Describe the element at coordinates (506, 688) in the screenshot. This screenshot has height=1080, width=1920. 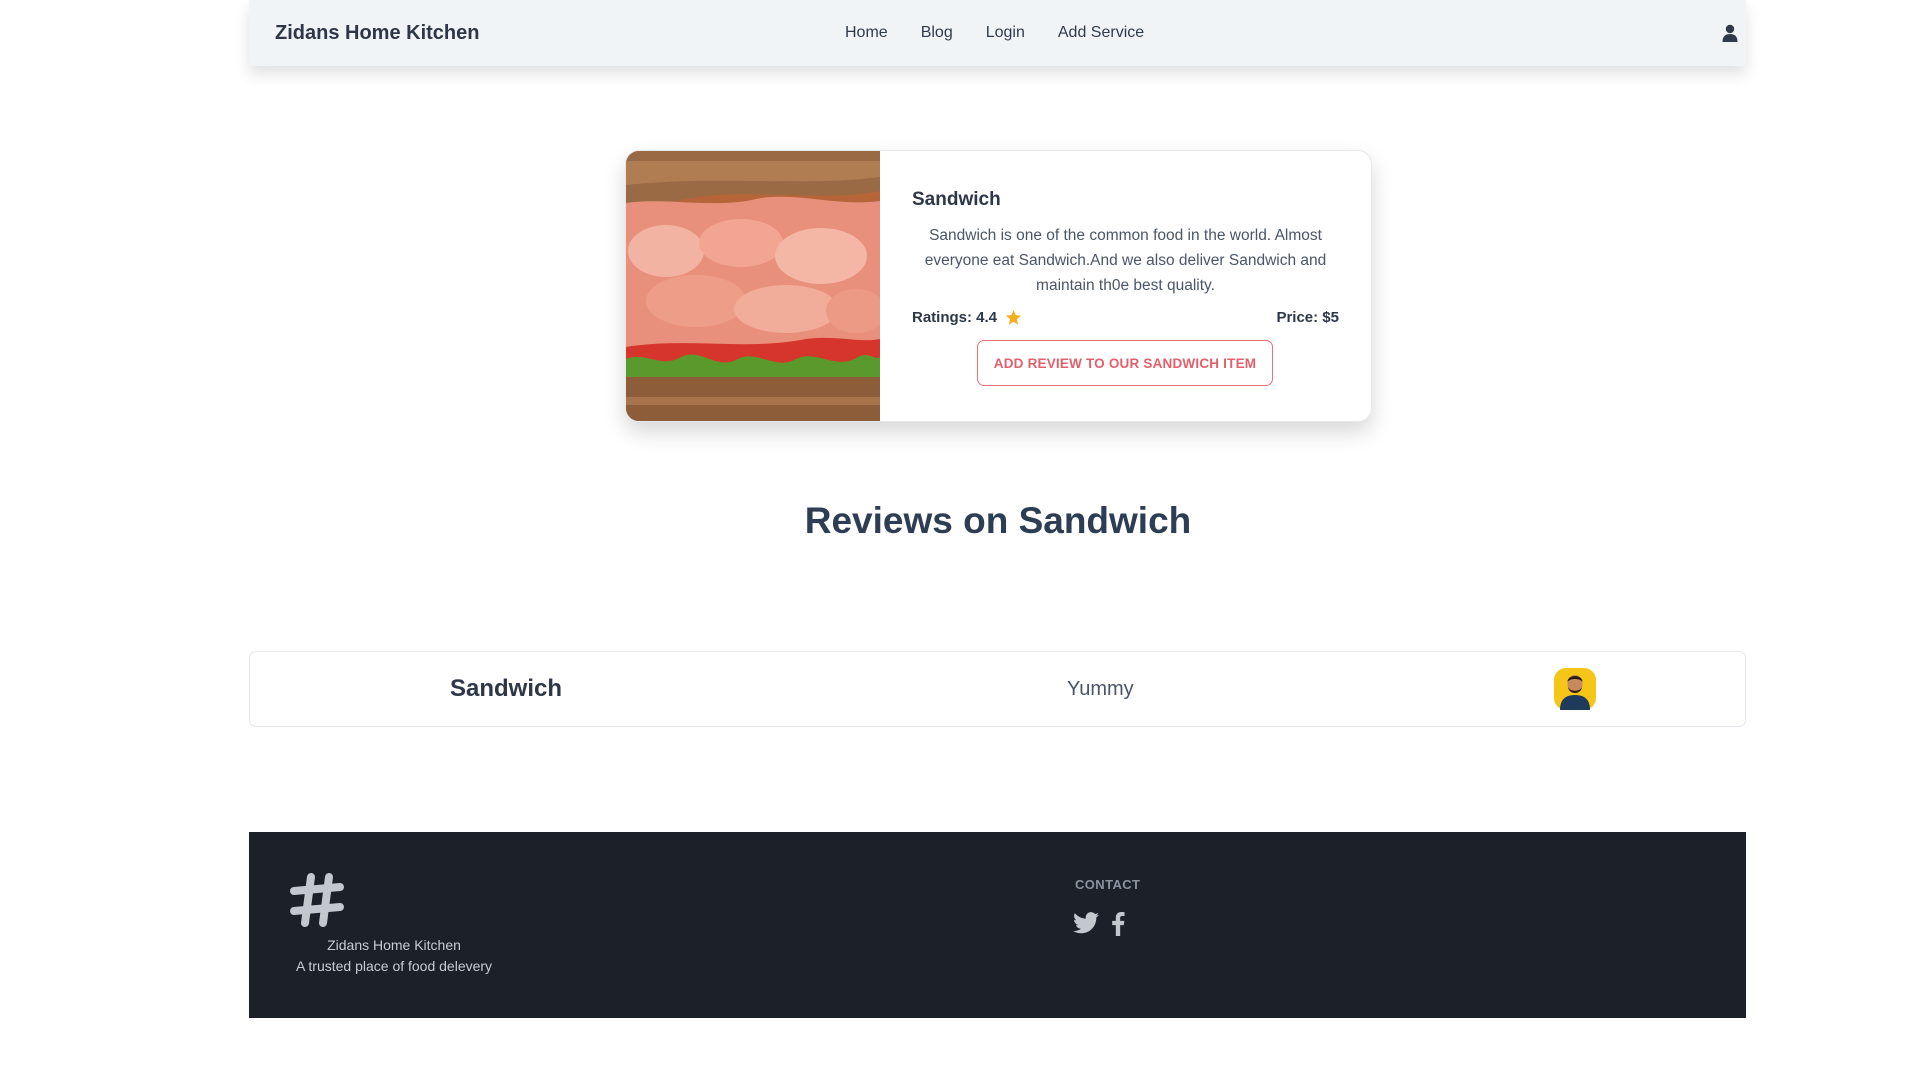
I see `review-service-name: Sandwich` at that location.